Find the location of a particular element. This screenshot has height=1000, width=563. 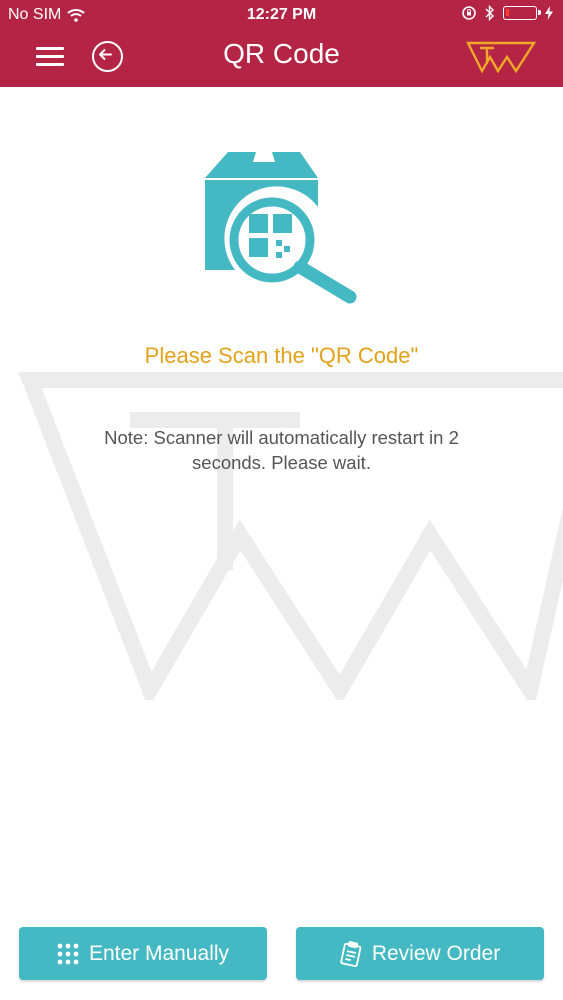

brand-logo-icon is located at coordinates (501, 57).